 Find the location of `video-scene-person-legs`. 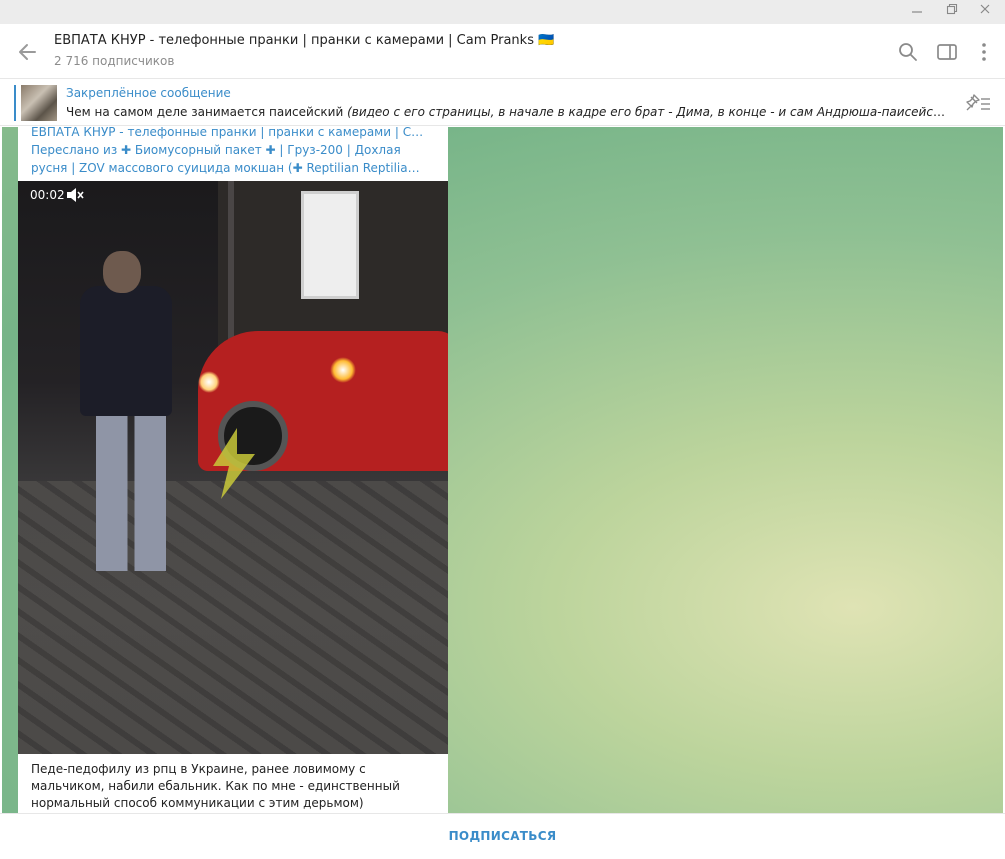

video-scene-person-legs is located at coordinates (131, 491).